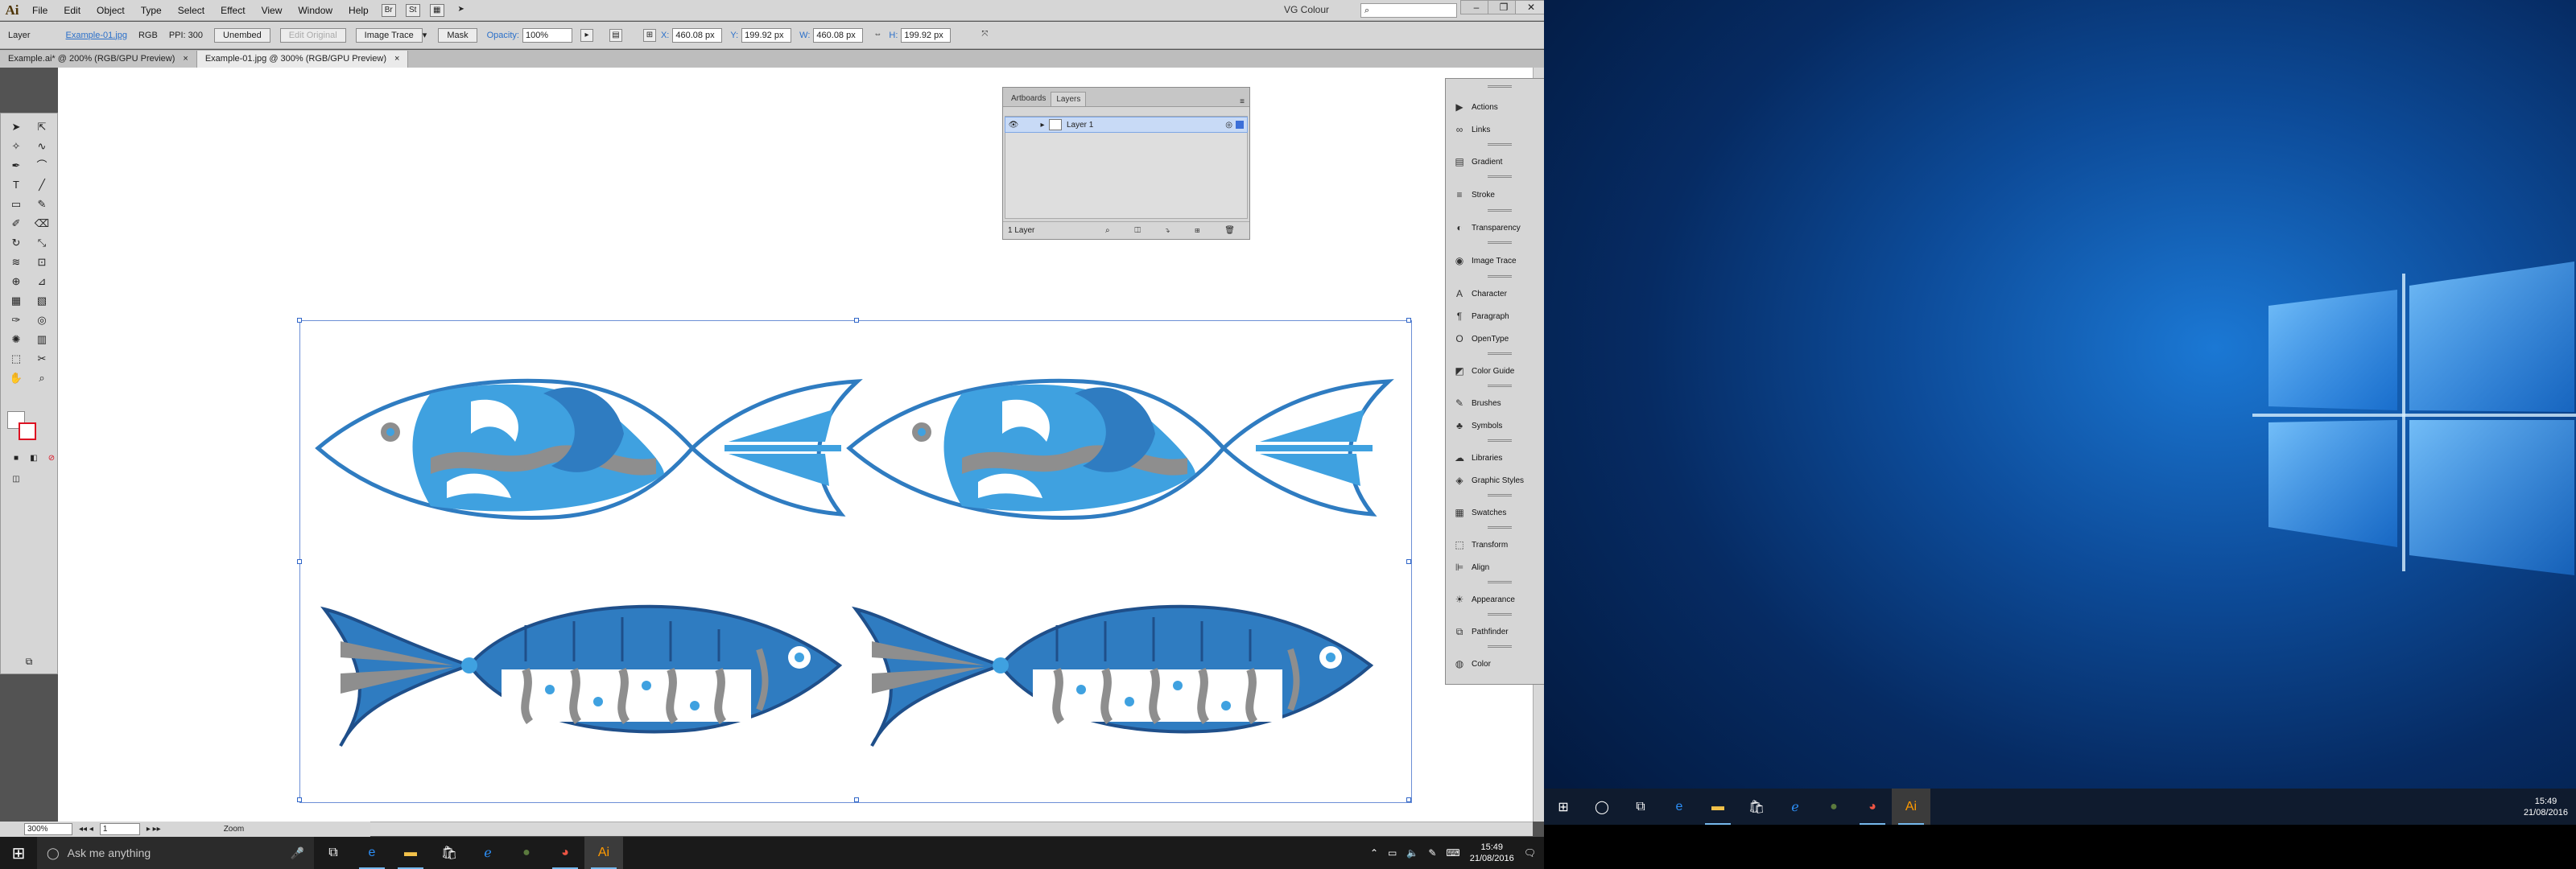 This screenshot has width=2576, height=869. I want to click on edge-icon-secondary: e, so click(1680, 807).